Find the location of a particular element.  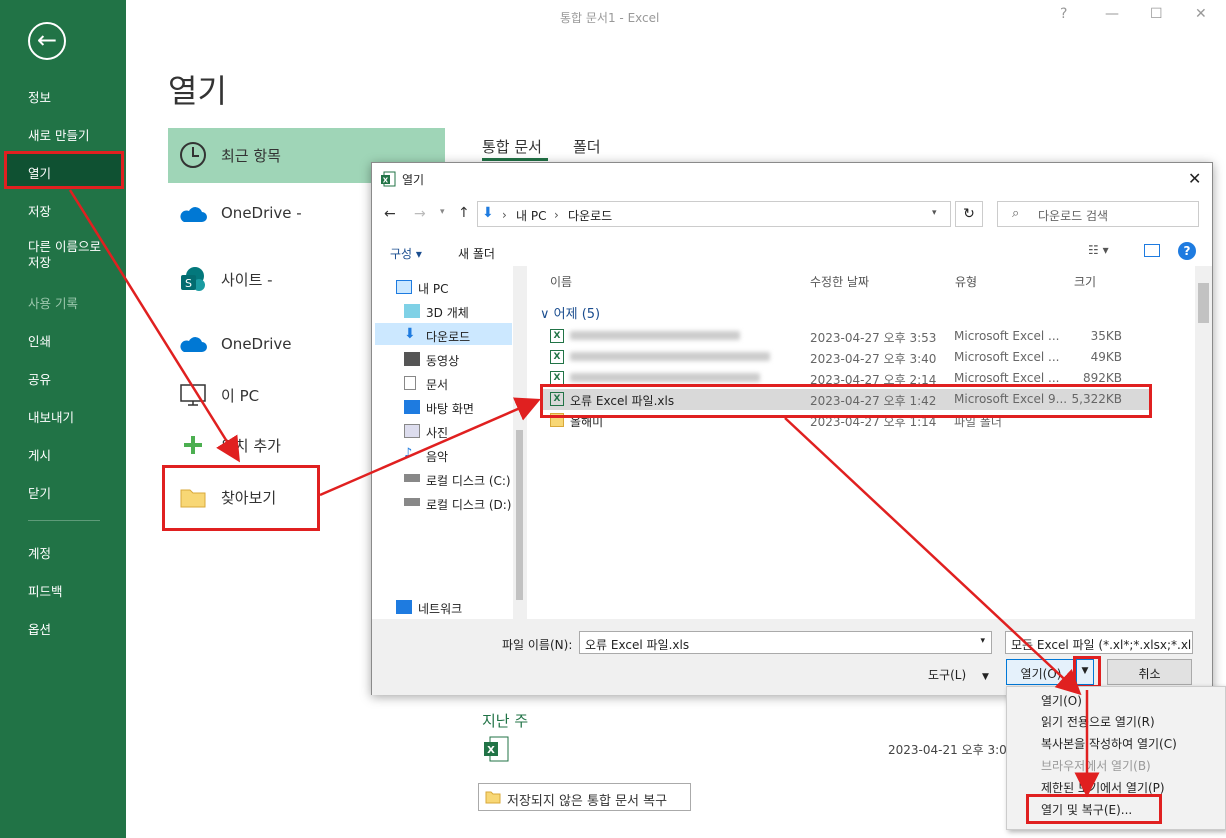

arrow-file-to-dropdown is located at coordinates (933, 556).